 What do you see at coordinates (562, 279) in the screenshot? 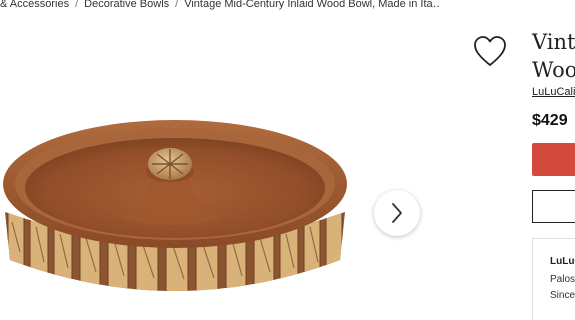
I see `seller-location: Palos` at bounding box center [562, 279].